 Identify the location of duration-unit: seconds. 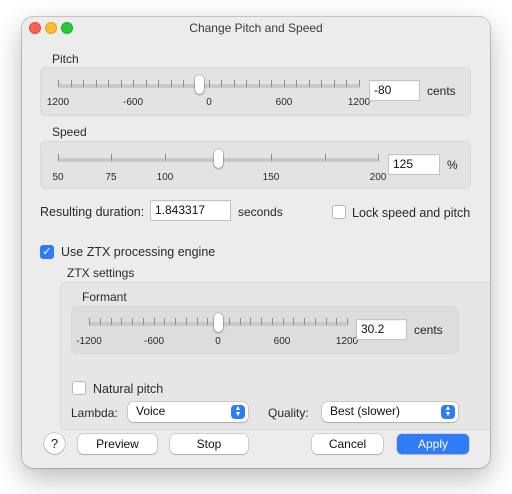
(260, 212).